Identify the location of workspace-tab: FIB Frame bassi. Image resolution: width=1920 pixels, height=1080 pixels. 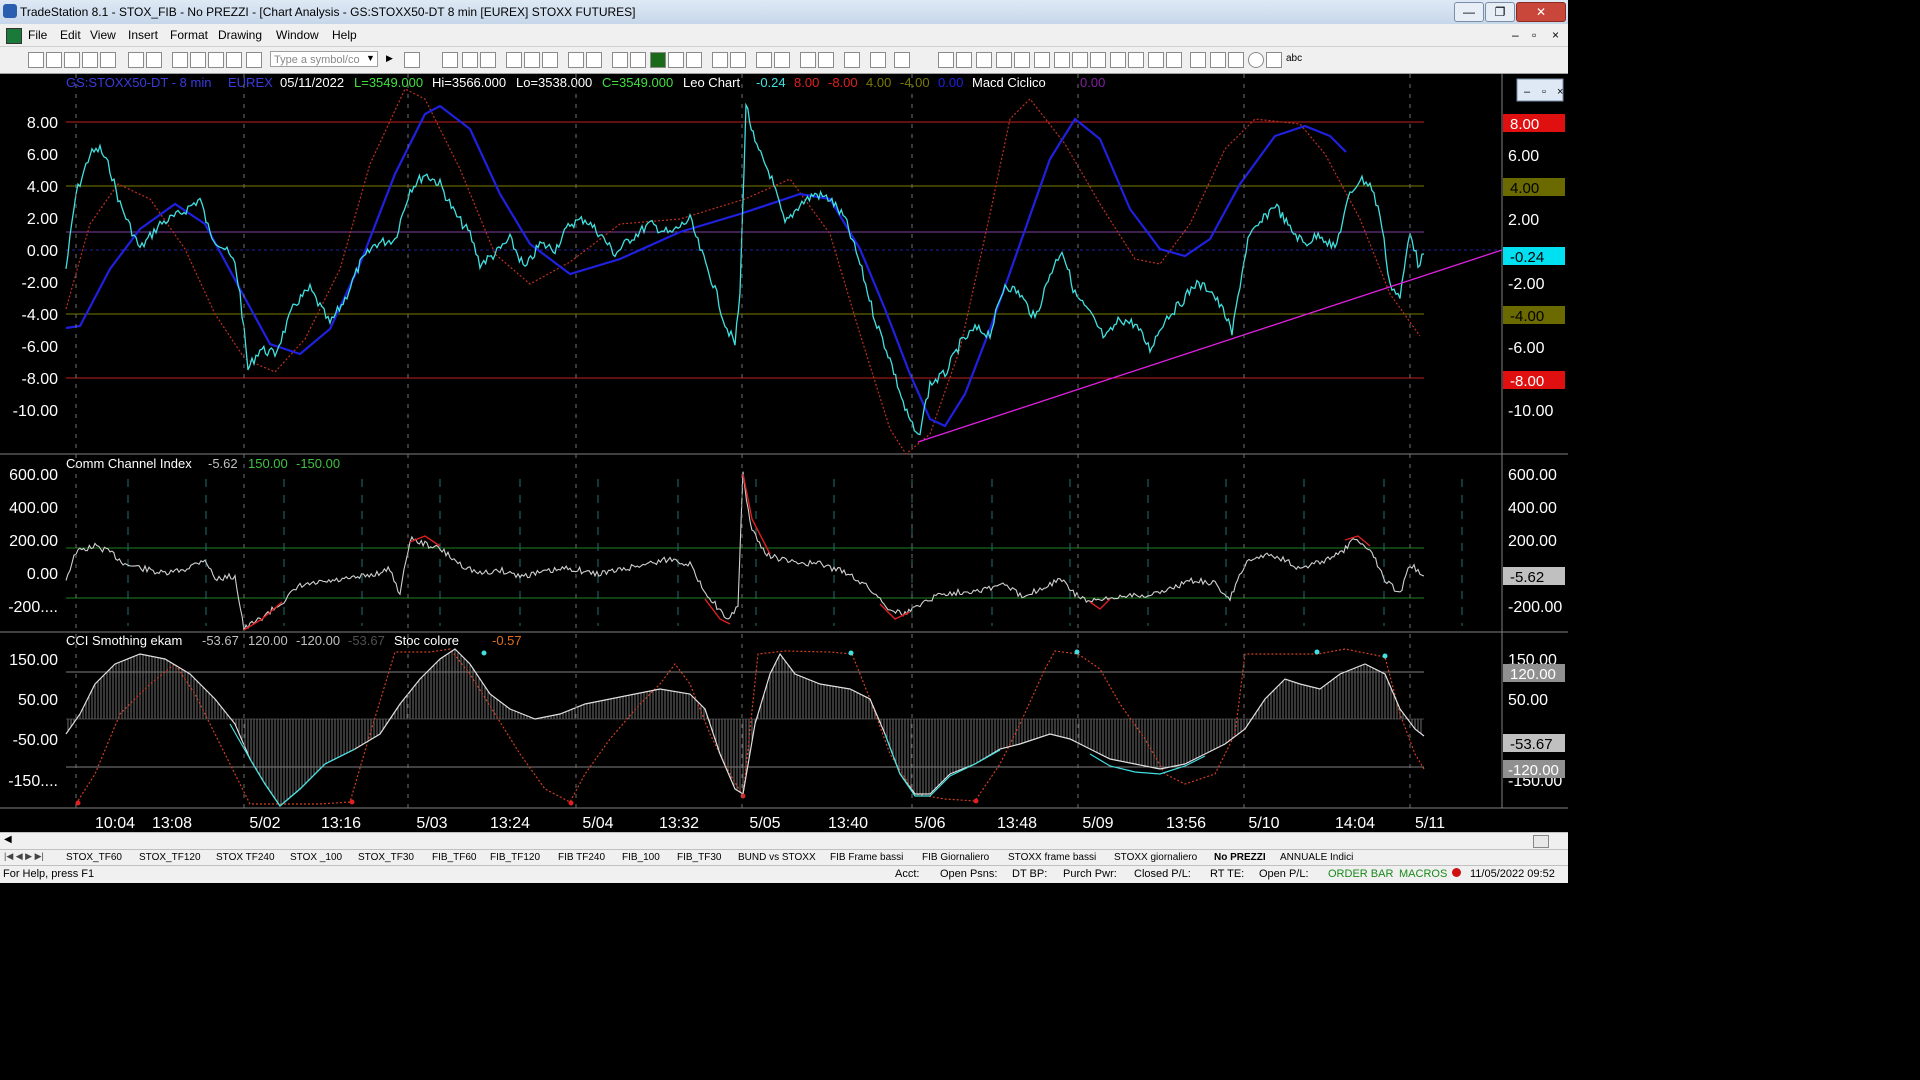
(866, 858).